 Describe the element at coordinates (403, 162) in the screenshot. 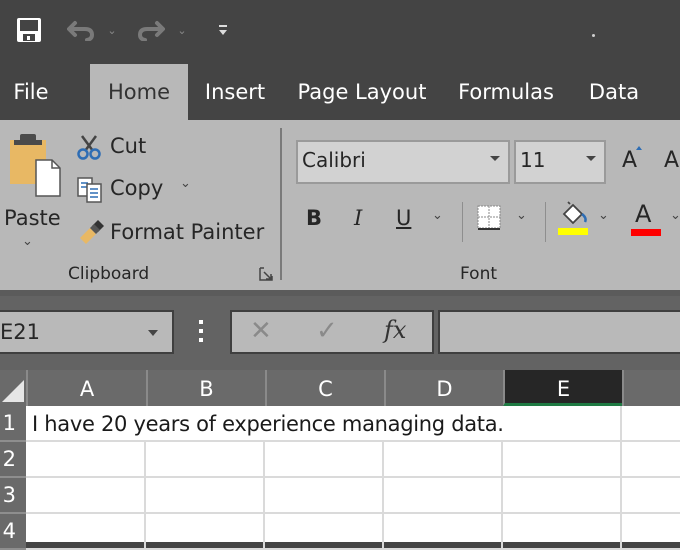

I see `font-name-combo: Calibri` at that location.